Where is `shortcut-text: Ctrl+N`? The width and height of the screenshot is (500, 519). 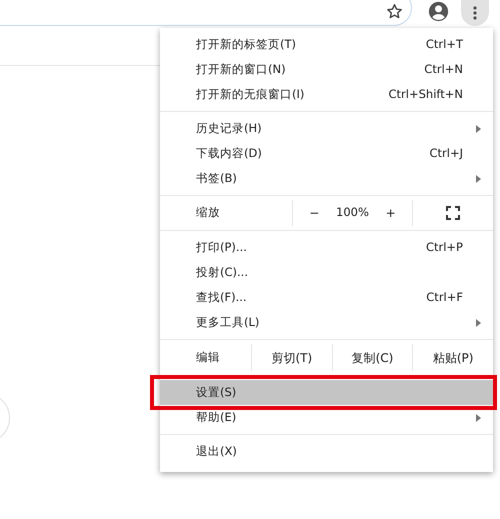 shortcut-text: Ctrl+N is located at coordinates (443, 69).